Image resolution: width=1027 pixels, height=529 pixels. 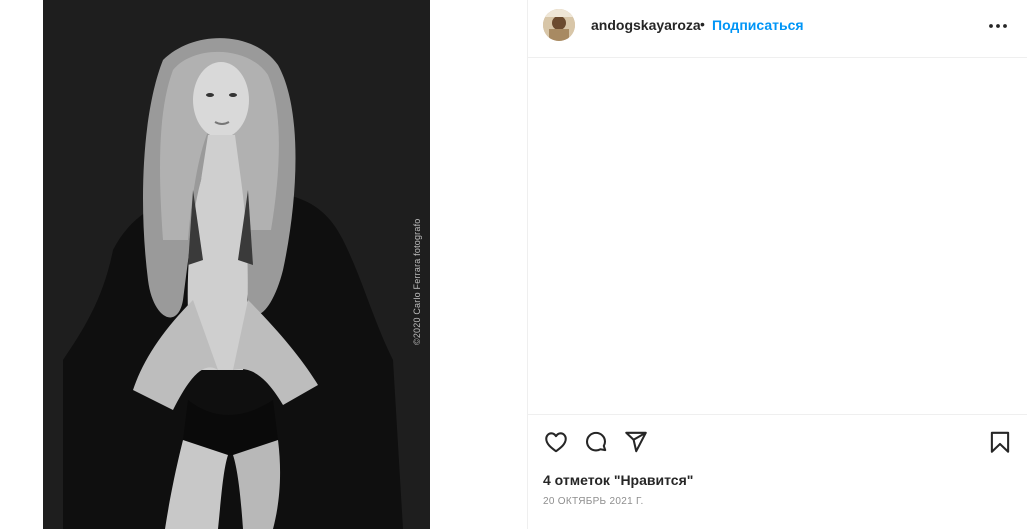 I want to click on likes-count: 4 отметок "Нравится", so click(x=618, y=480).